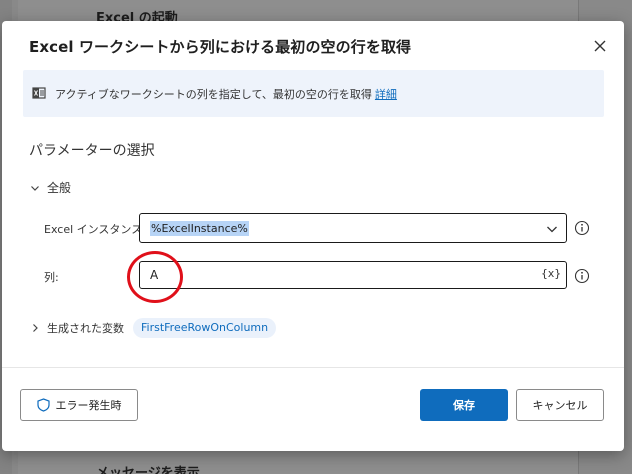 The image size is (632, 474). Describe the element at coordinates (313, 367) in the screenshot. I see `footer-divider` at that location.